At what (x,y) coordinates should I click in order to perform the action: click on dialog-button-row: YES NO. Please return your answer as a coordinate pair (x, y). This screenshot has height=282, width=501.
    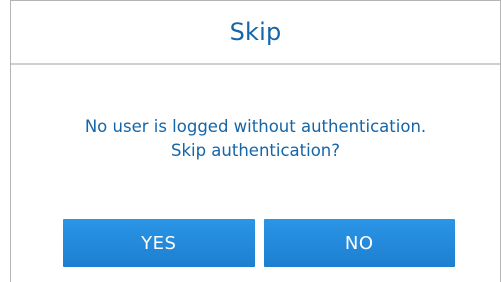
    Looking at the image, I should click on (259, 243).